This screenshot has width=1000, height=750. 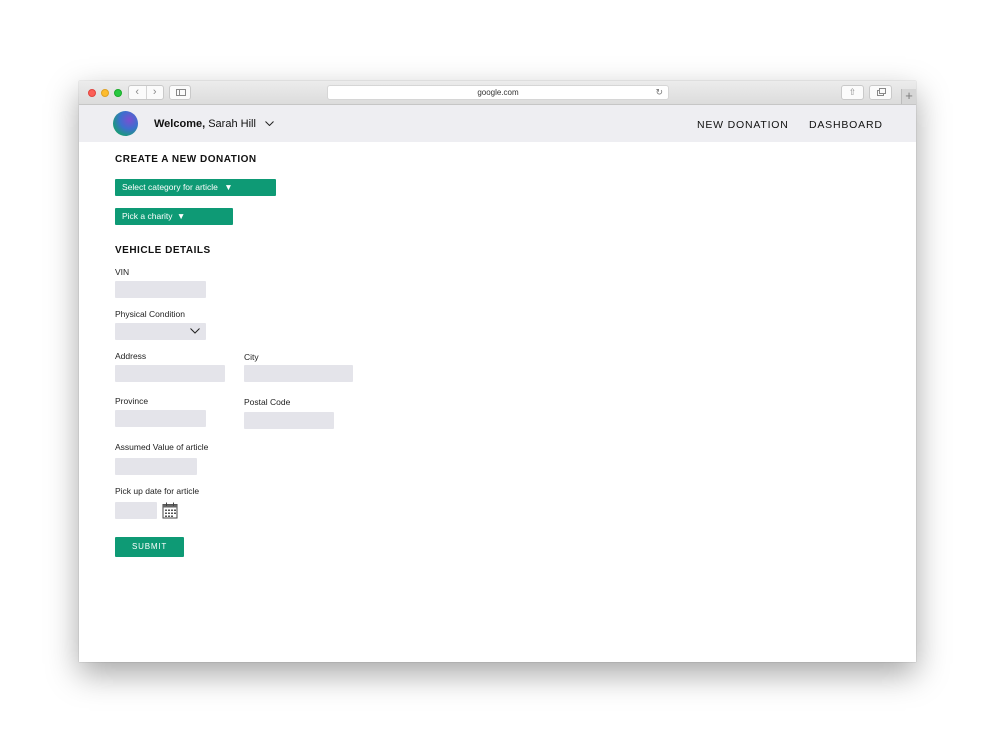 What do you see at coordinates (186, 159) in the screenshot?
I see `page-title: CREATE A NEW DONATION` at bounding box center [186, 159].